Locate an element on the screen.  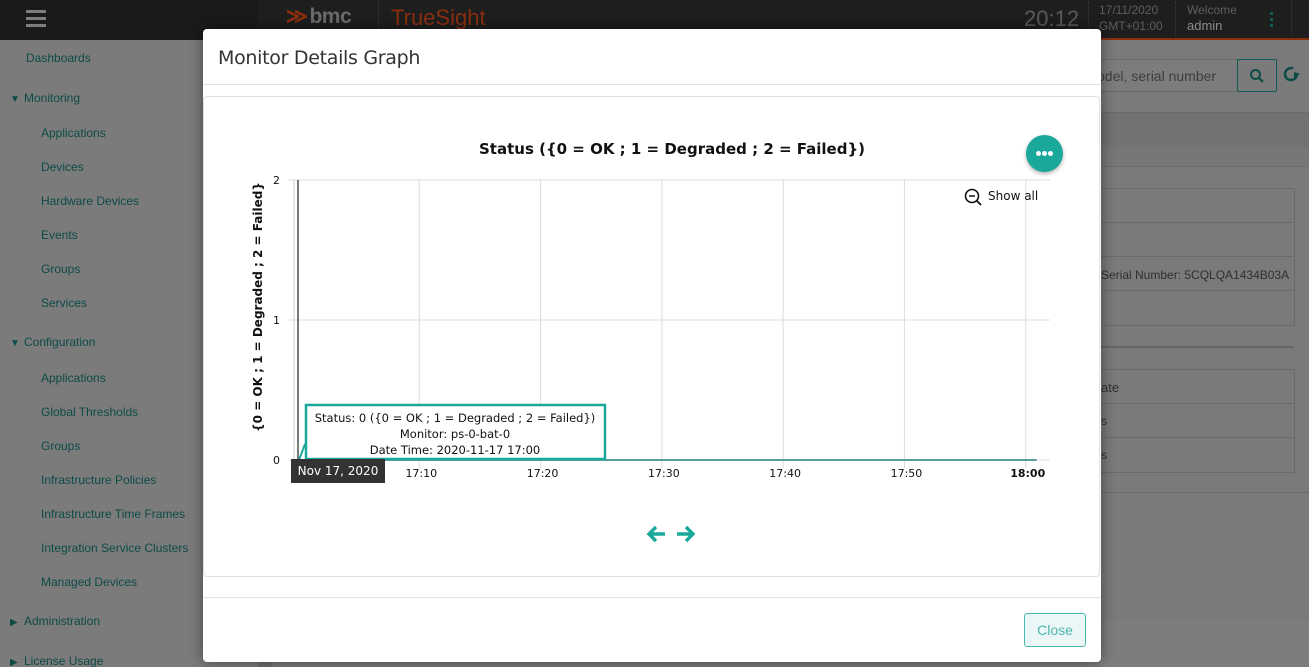
date-block: 17/11/2020 GMT+01:00 is located at coordinates (1131, 18).